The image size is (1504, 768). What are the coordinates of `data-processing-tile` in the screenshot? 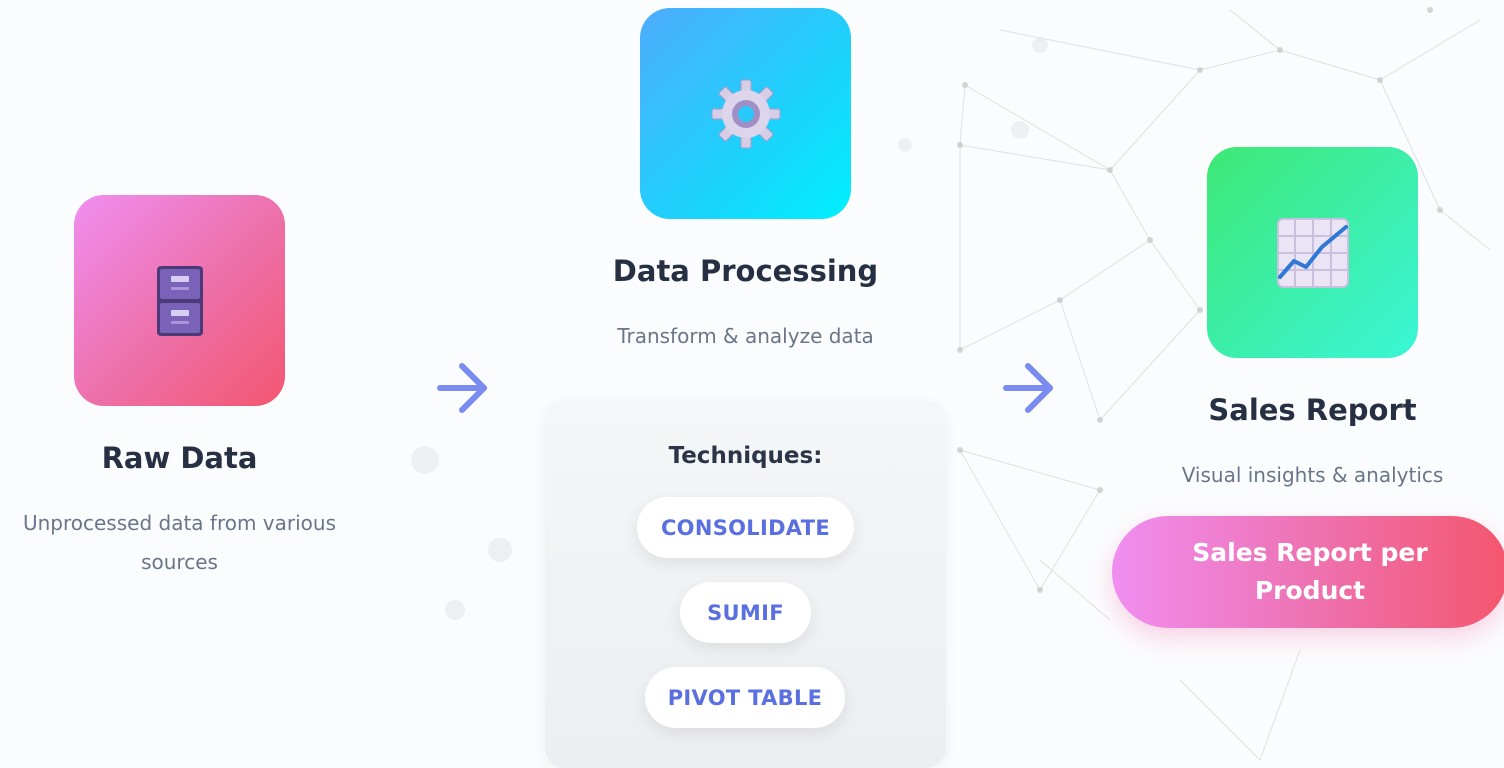 It's located at (745, 113).